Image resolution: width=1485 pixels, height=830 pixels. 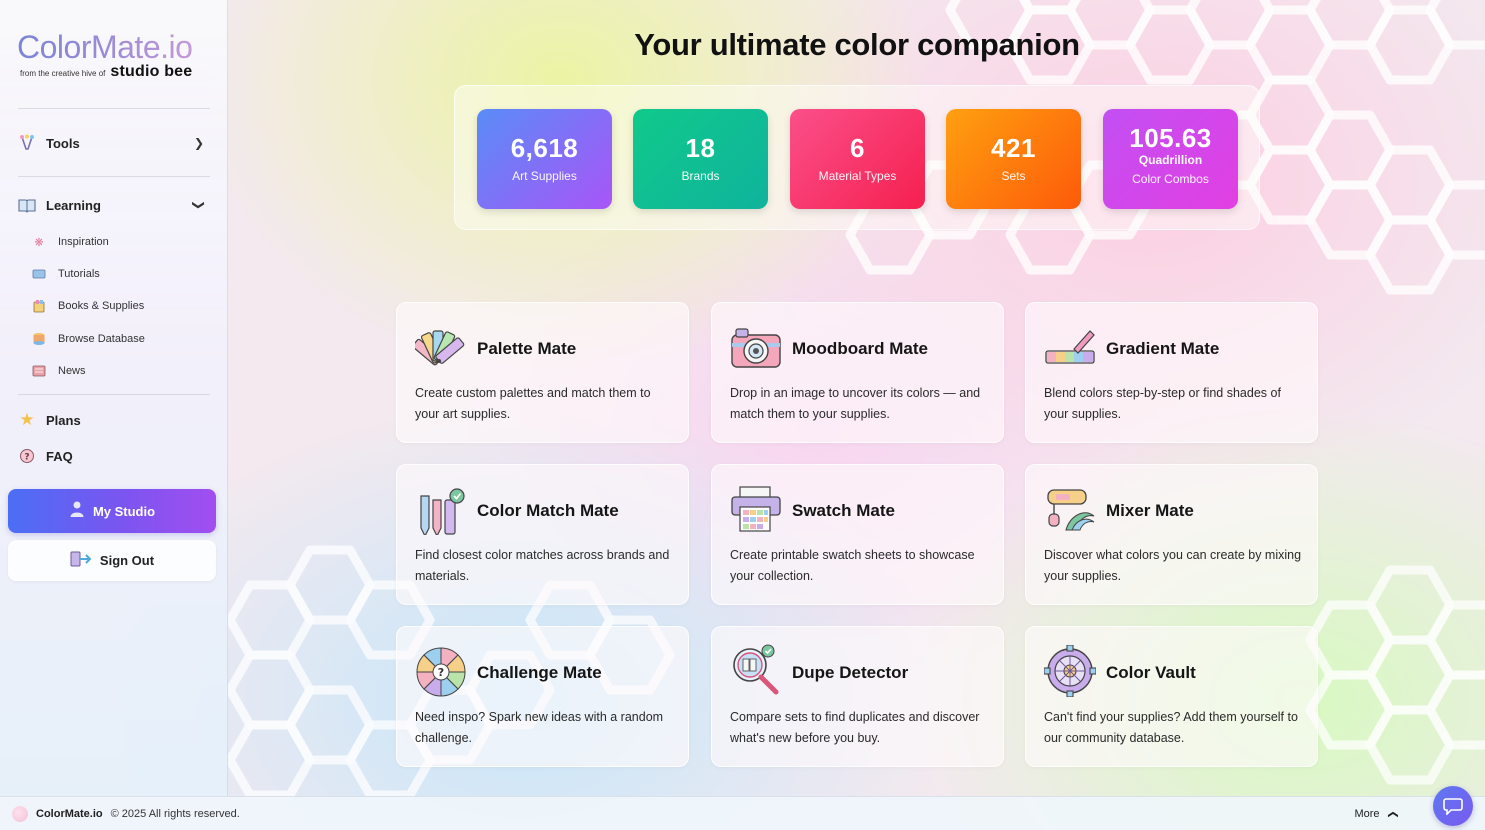 I want to click on card-title: Gradient Mate, so click(x=1163, y=348).